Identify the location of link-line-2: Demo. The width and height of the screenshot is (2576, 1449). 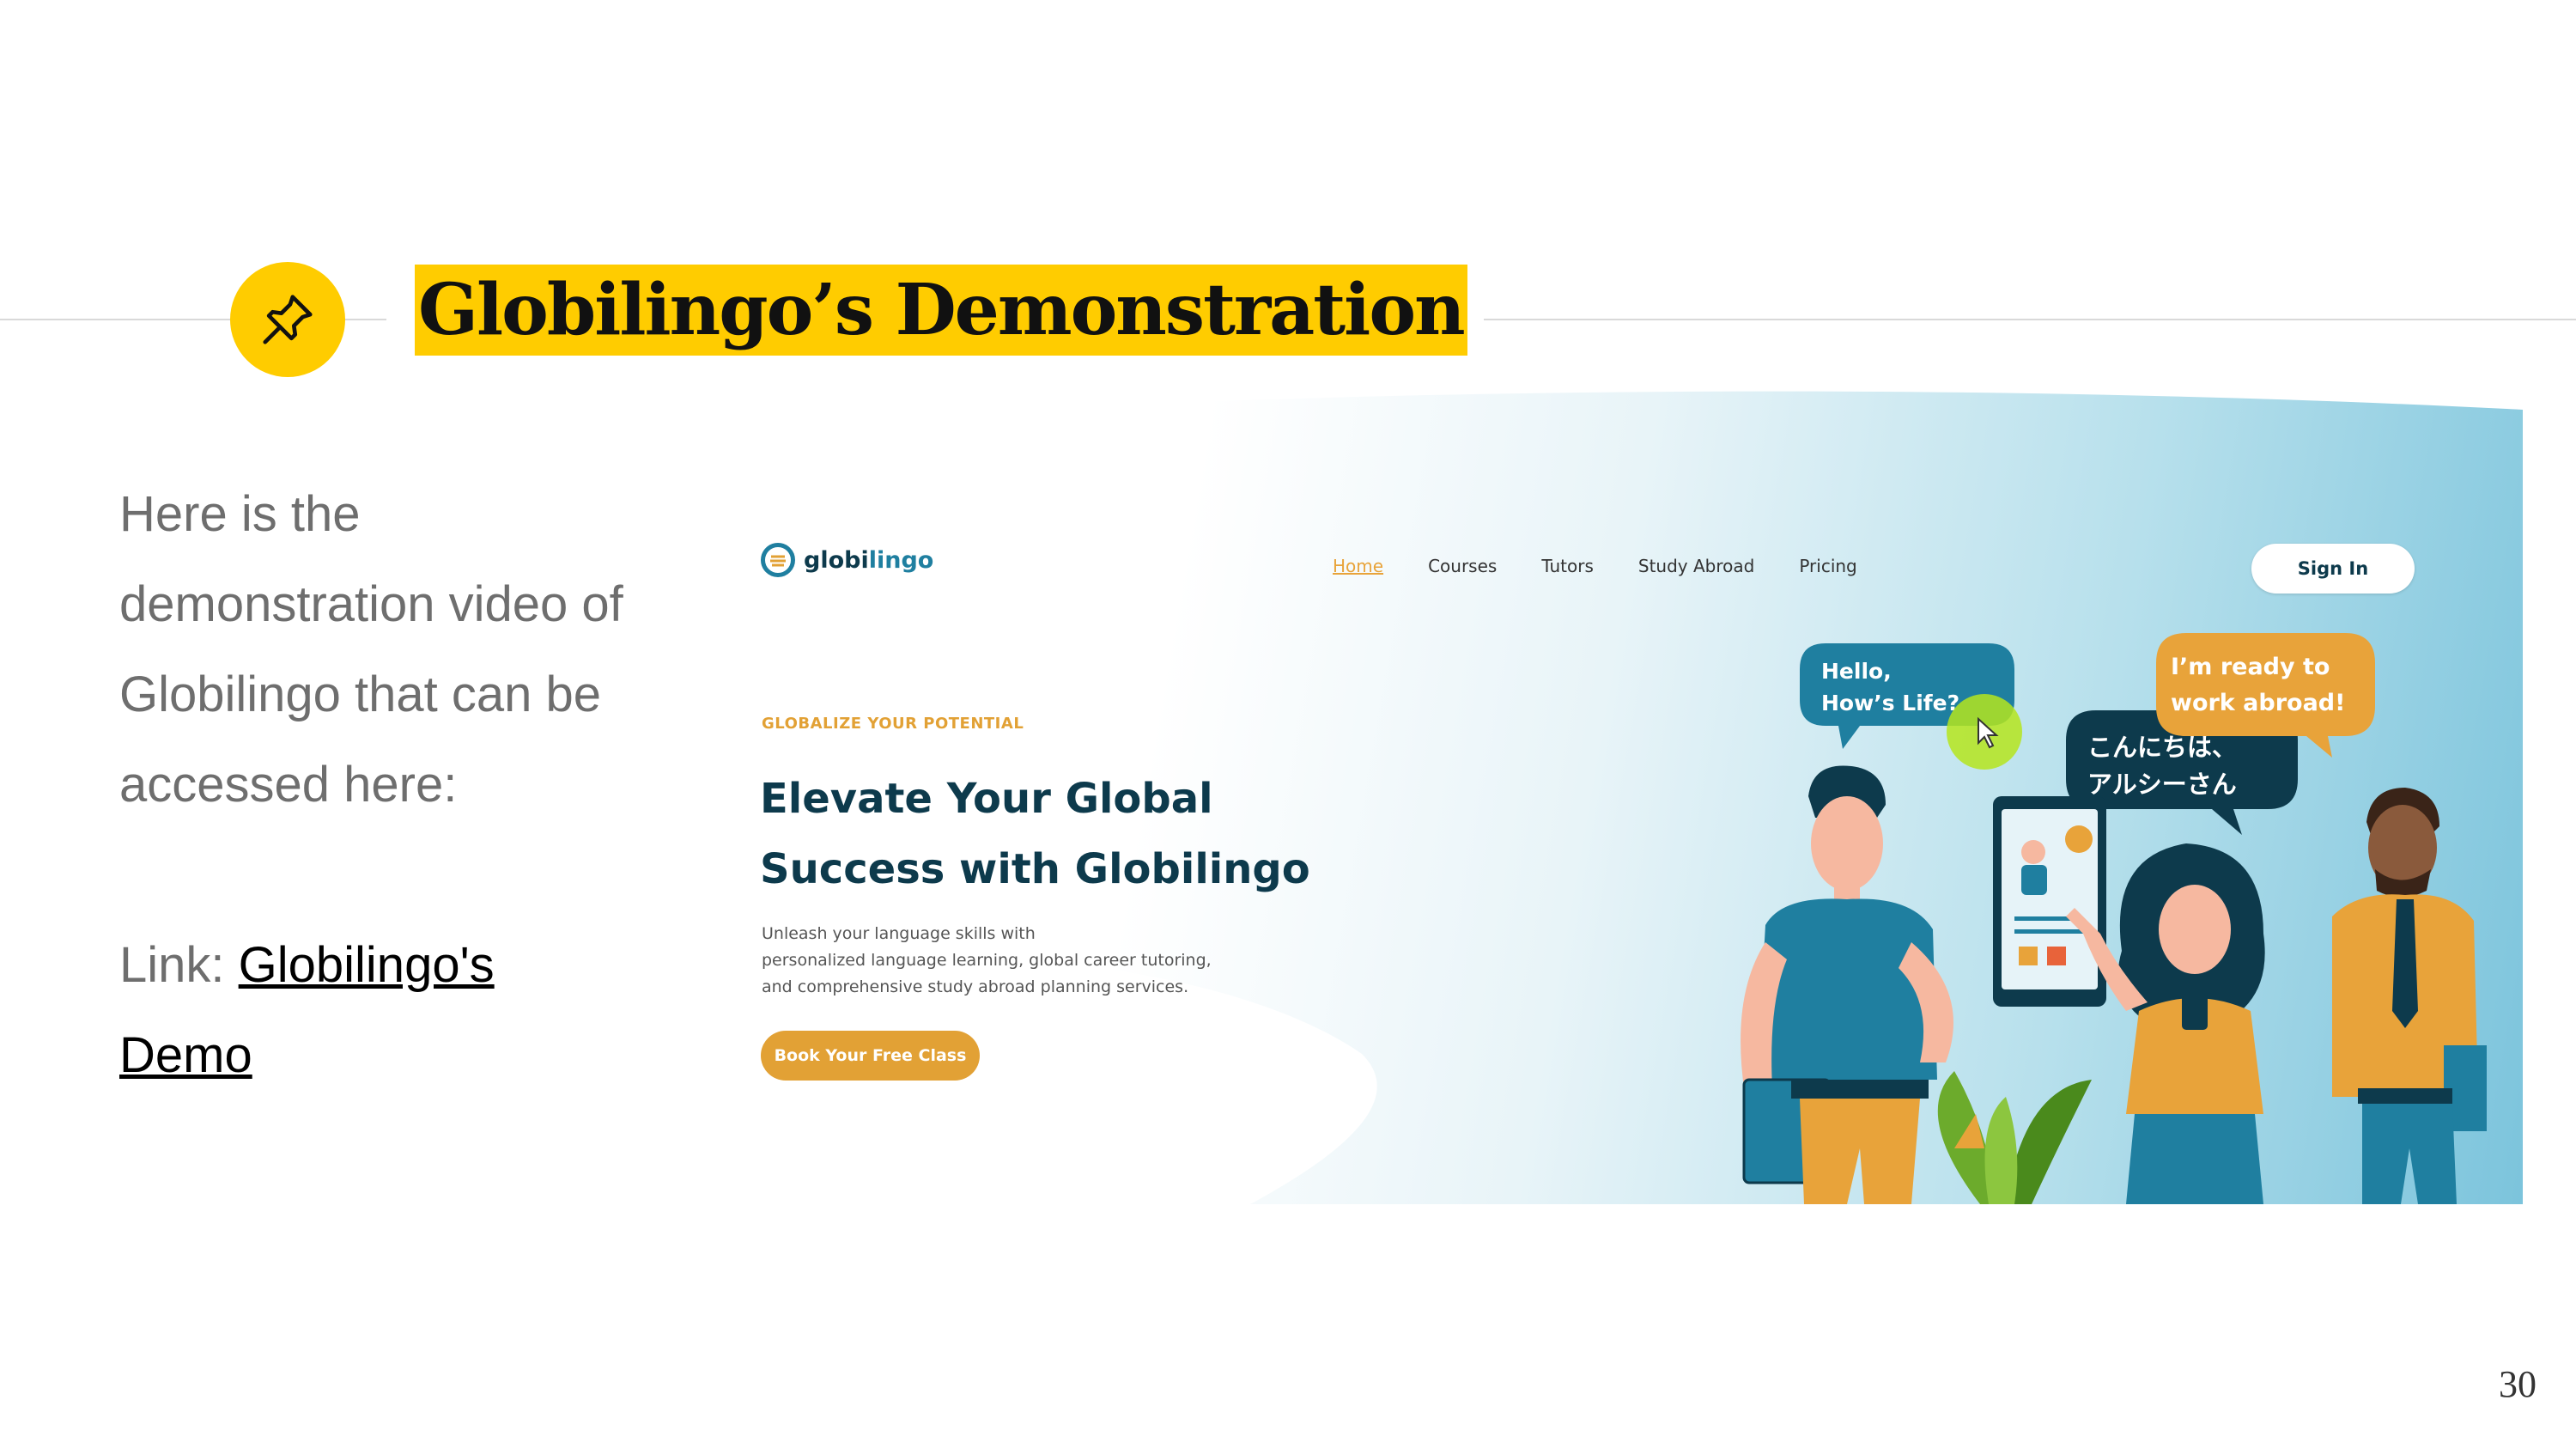
(386, 1055).